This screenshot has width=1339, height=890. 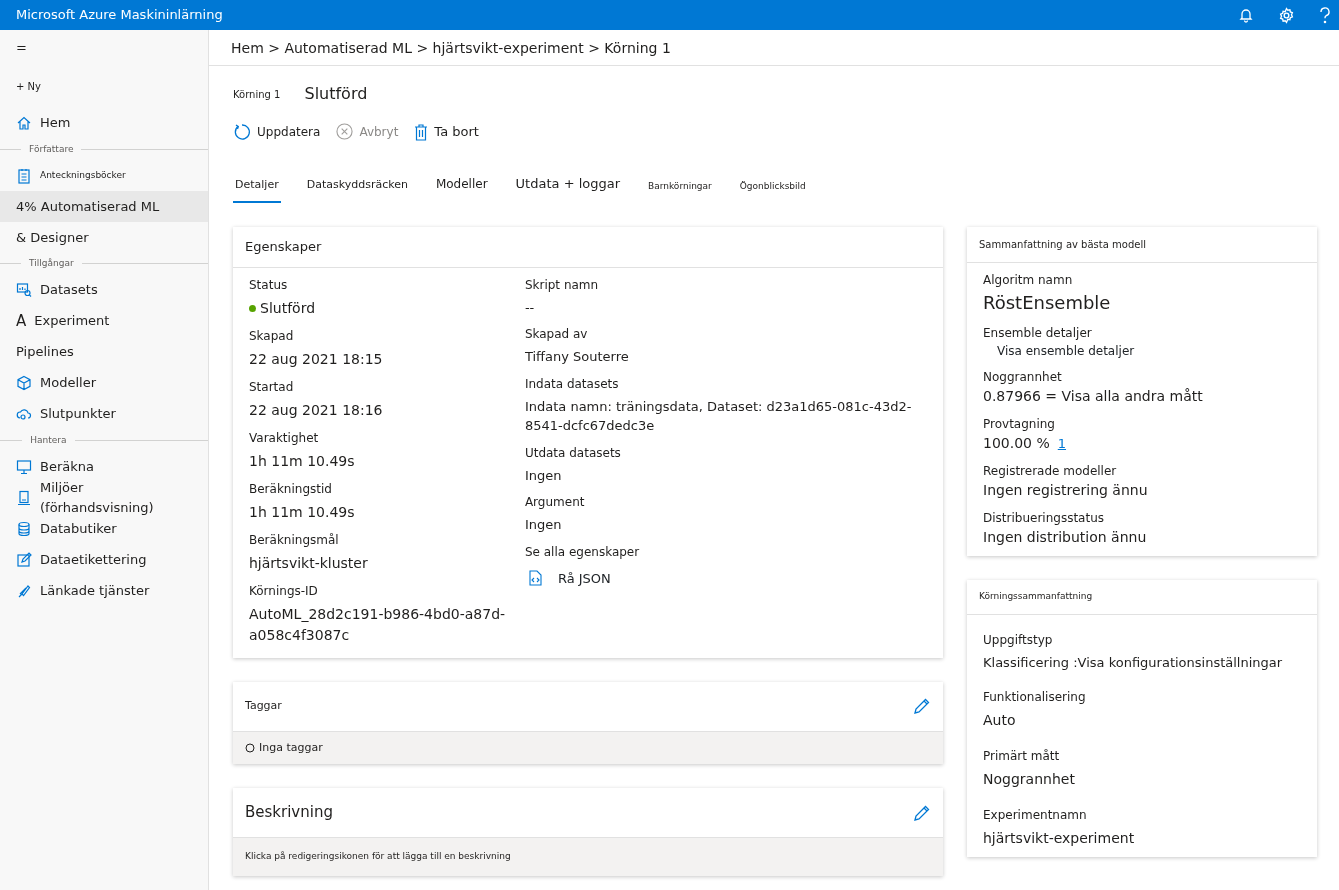 What do you see at coordinates (451, 48) in the screenshot?
I see `breadcrumb: Hem > Automatiserad ML > hjärtsvikt-experiment > Körning 1` at bounding box center [451, 48].